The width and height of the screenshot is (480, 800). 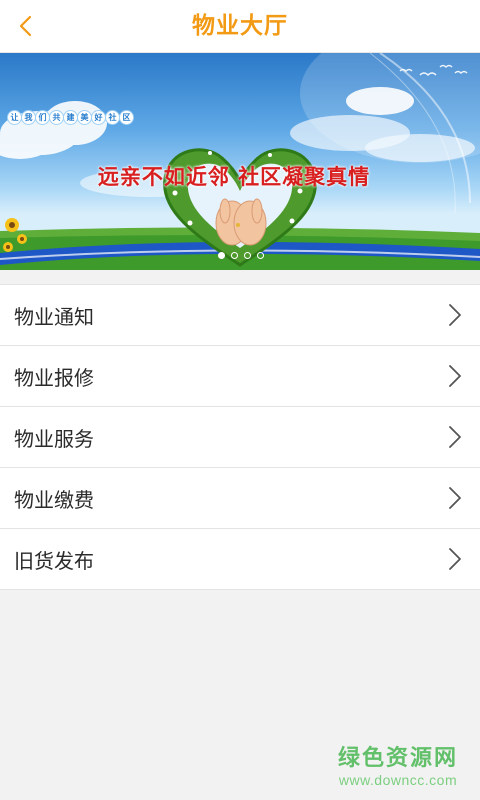 I want to click on tagline-char: 让, so click(x=14, y=117).